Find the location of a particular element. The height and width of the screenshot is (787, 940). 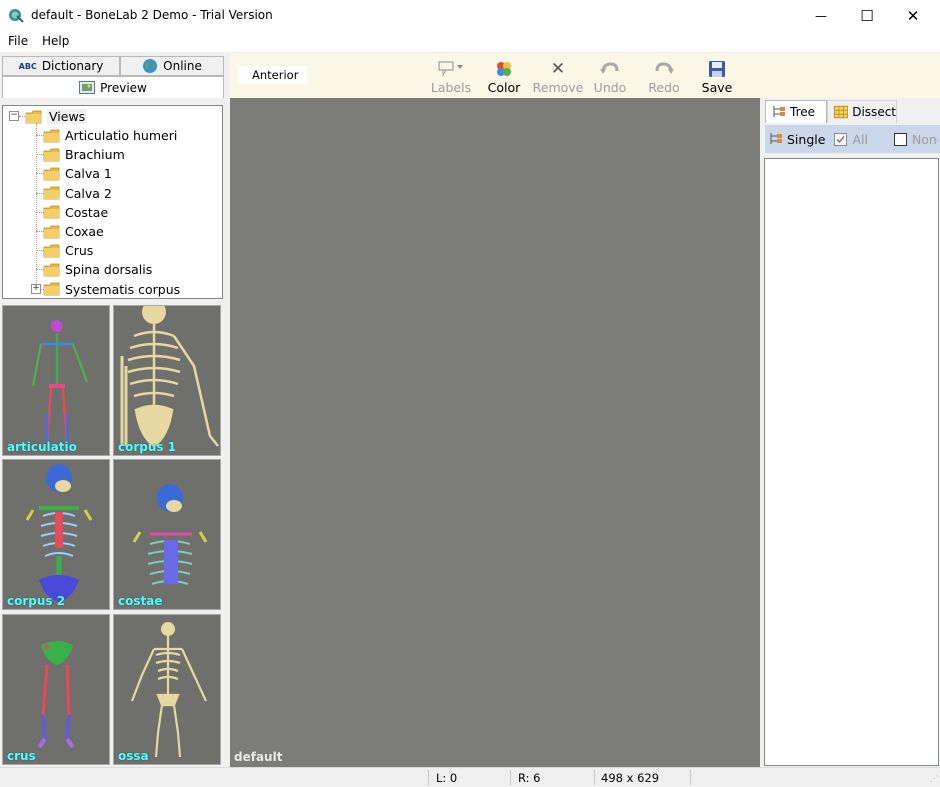

tree-root-label: Views is located at coordinates (67, 116).